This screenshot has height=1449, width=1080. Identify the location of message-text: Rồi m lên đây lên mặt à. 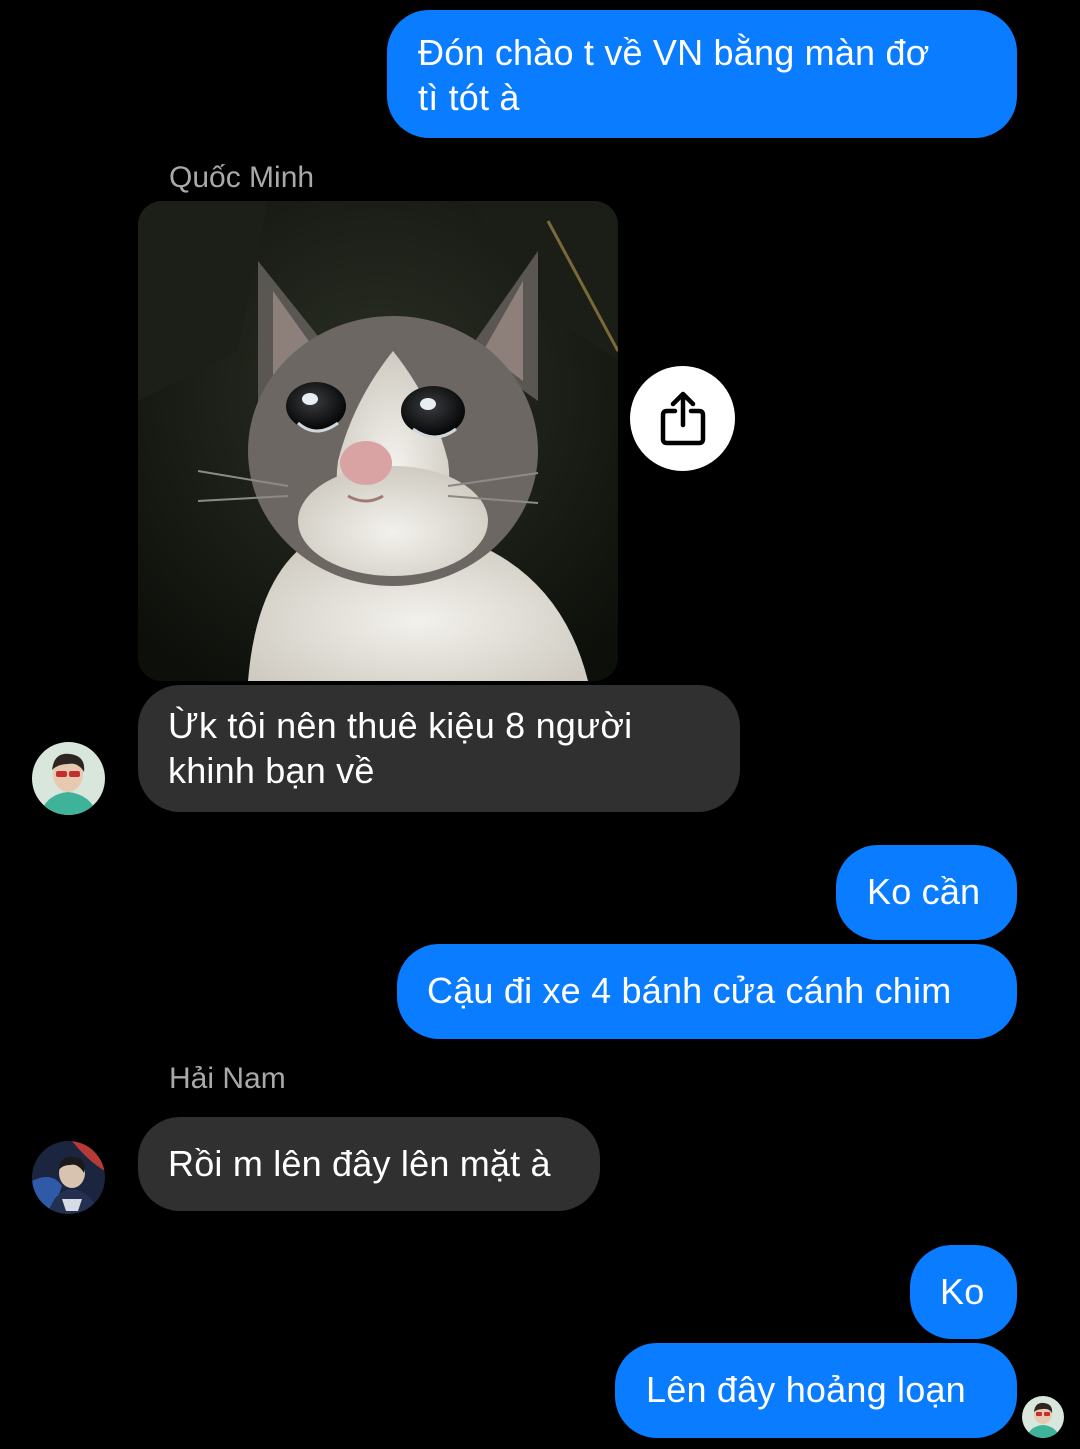
(359, 1163).